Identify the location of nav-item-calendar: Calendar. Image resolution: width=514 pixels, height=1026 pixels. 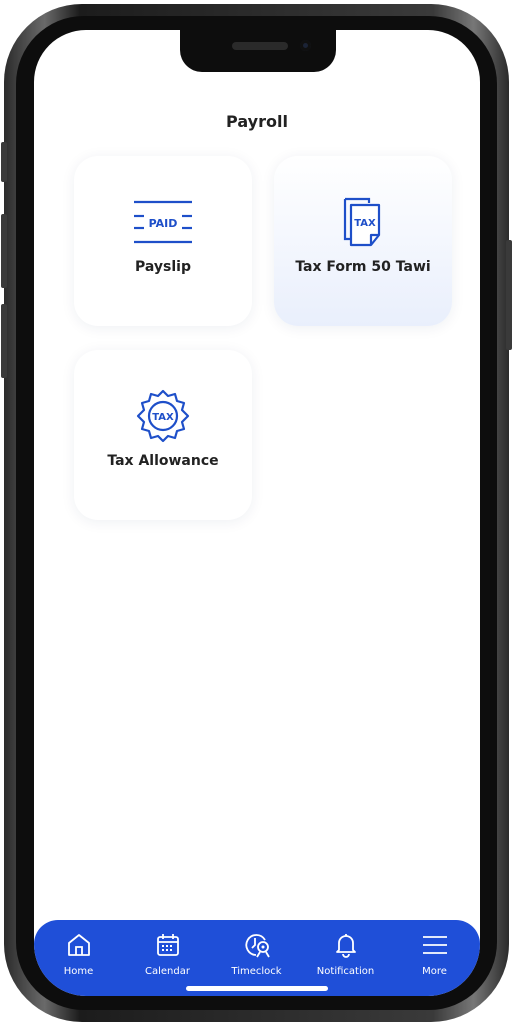
(167, 958).